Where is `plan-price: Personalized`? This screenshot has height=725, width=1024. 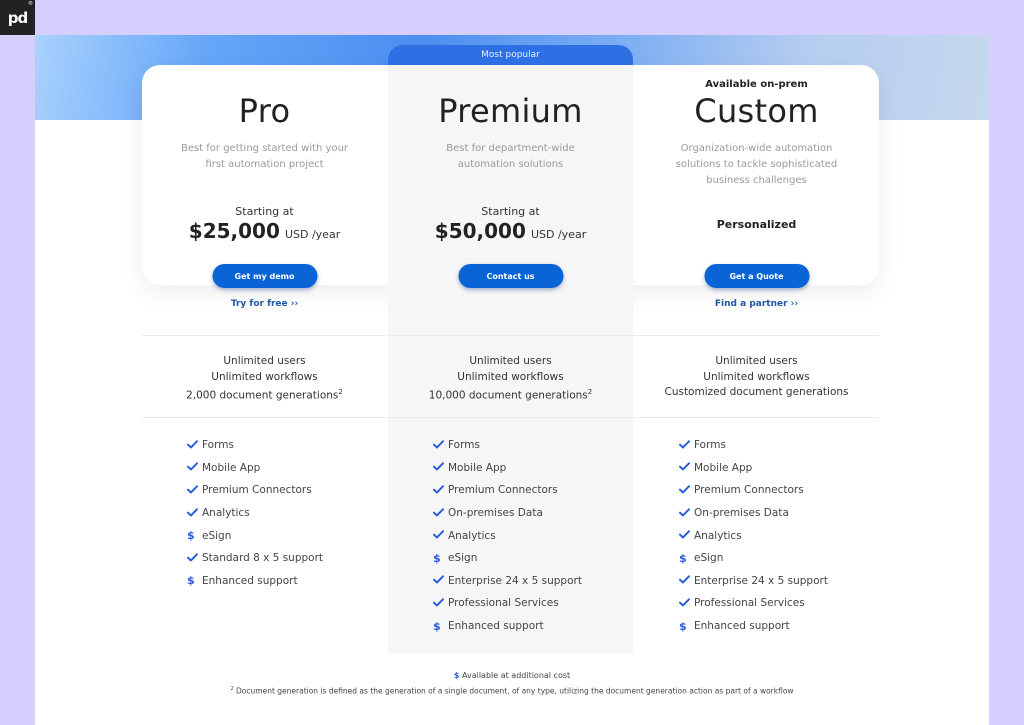
plan-price: Personalized is located at coordinates (756, 224).